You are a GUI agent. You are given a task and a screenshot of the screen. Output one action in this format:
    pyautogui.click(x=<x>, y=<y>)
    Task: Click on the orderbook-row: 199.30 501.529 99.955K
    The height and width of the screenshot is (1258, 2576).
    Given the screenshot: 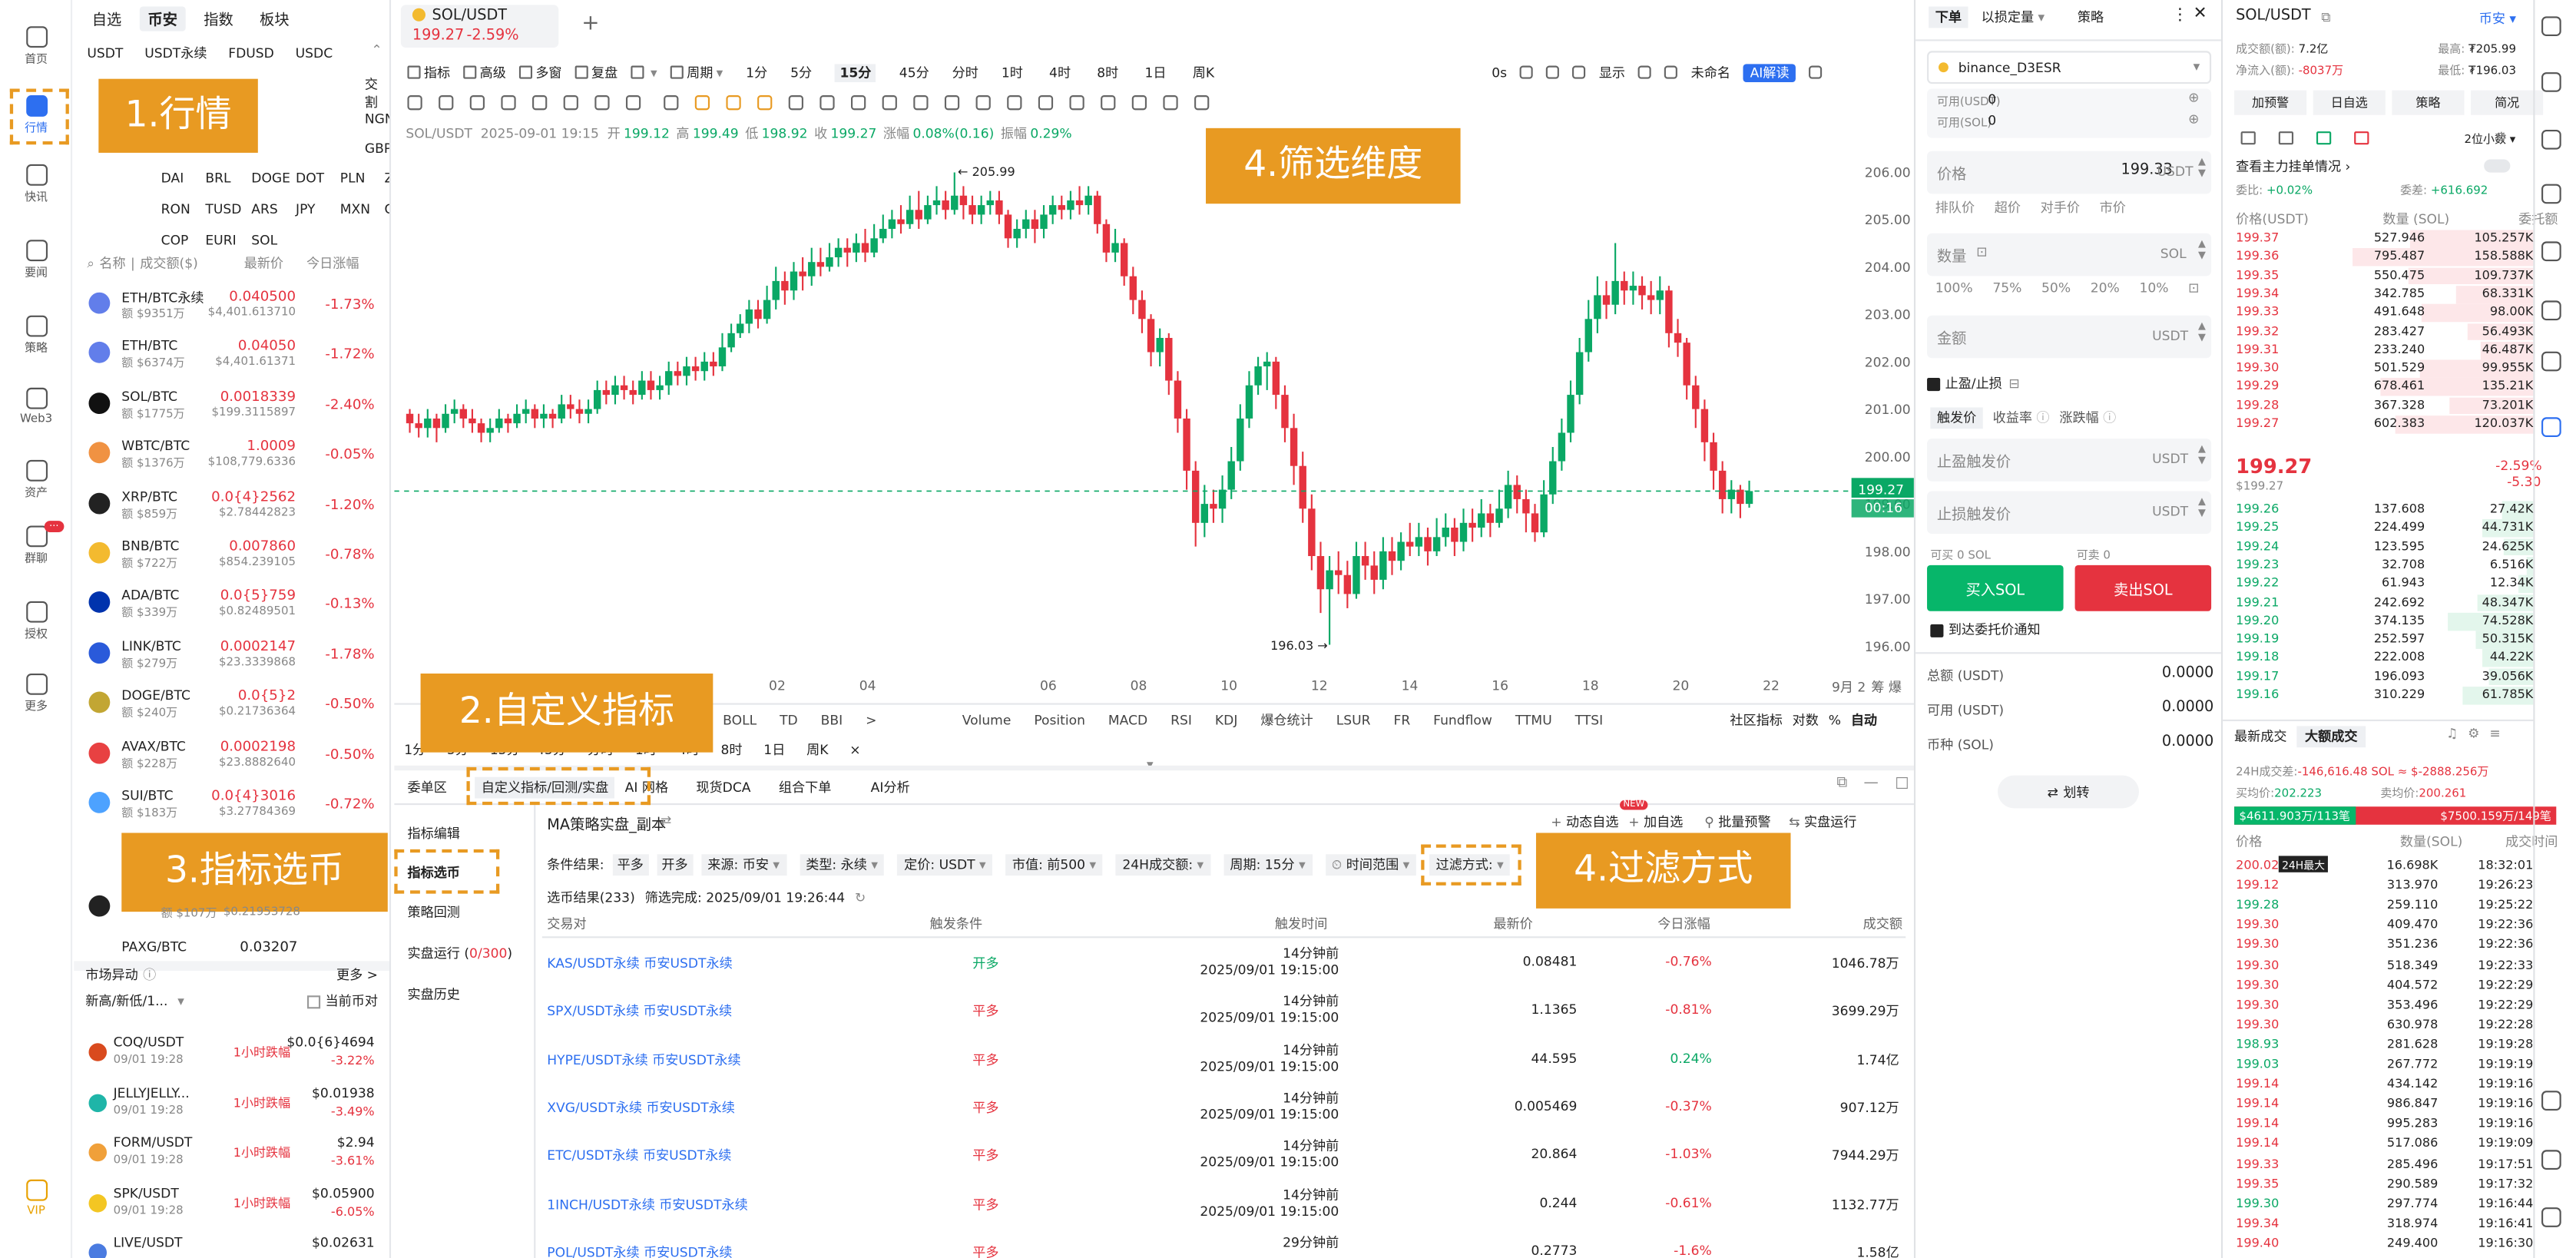 What is the action you would take?
    pyautogui.click(x=2384, y=368)
    